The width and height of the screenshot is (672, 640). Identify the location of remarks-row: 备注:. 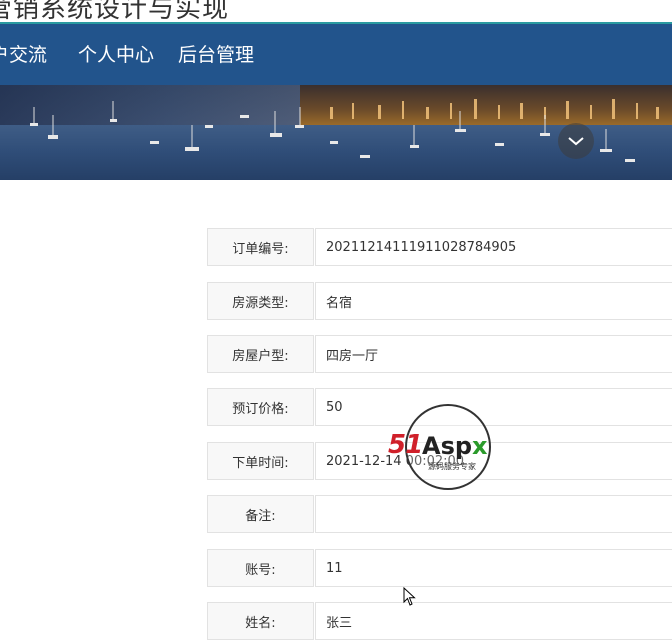
(439, 514).